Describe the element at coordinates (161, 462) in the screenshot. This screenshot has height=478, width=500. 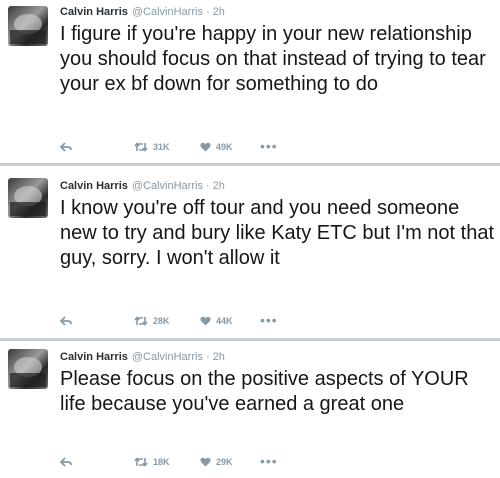
I see `retweet-count: 18K` at that location.